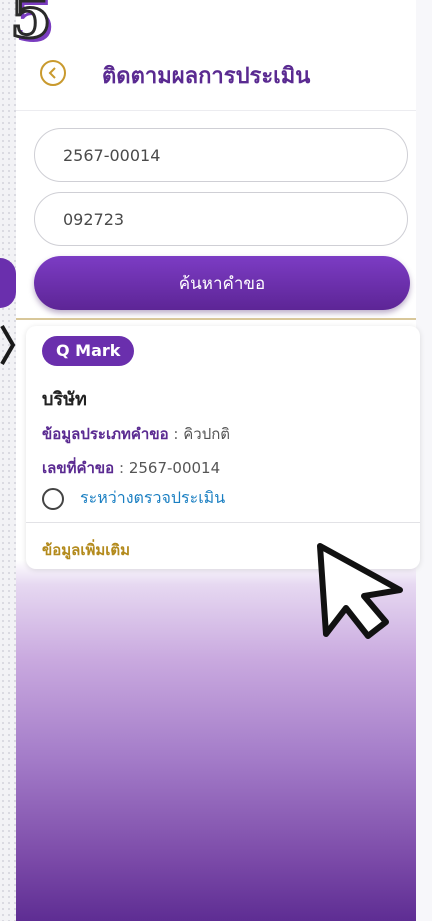 The height and width of the screenshot is (921, 432). Describe the element at coordinates (221, 219) in the screenshot. I see `phone-input` at that location.